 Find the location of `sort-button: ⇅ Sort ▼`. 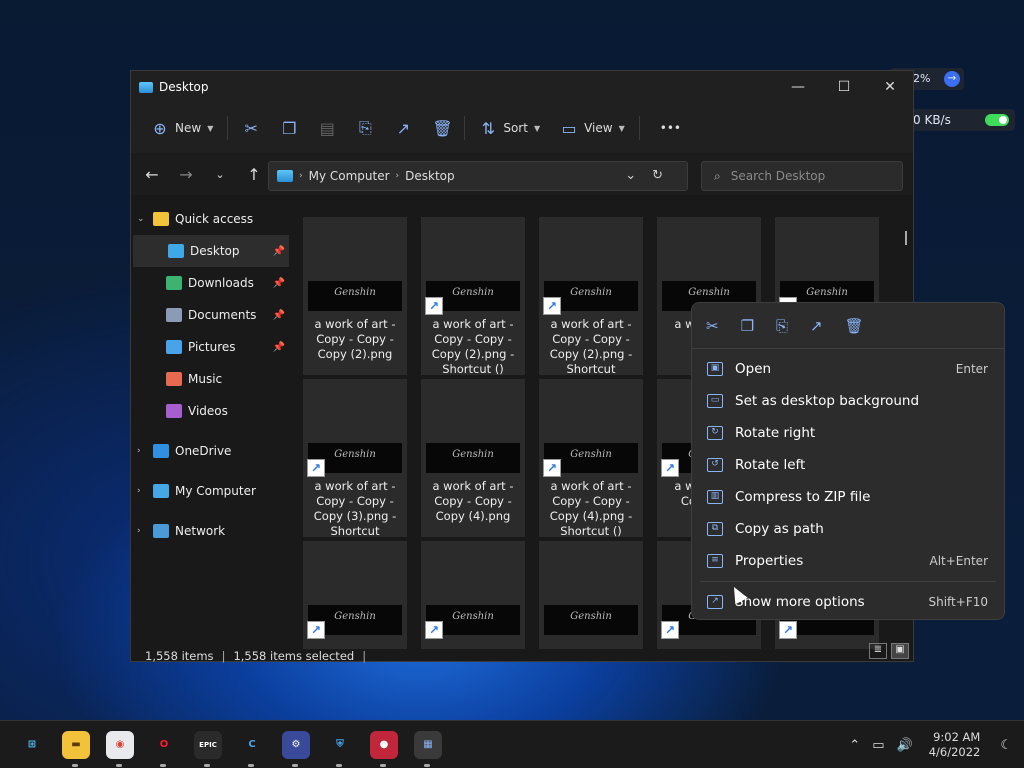

sort-button: ⇅ Sort ▼ is located at coordinates (509, 128).